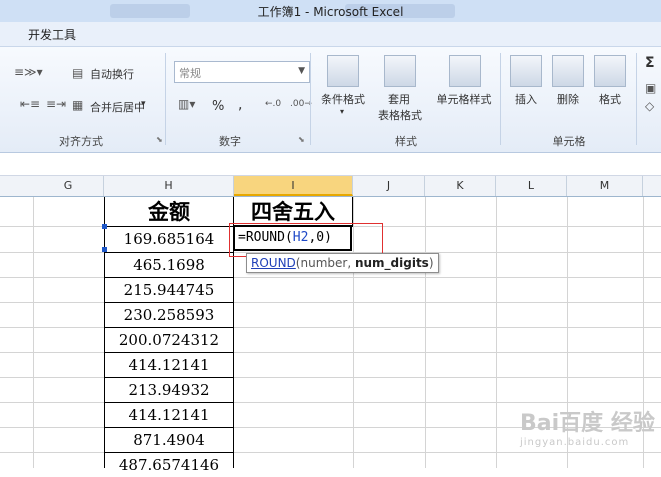 The height and width of the screenshot is (477, 661). Describe the element at coordinates (306, 240) in the screenshot. I see `highlight-box` at that location.